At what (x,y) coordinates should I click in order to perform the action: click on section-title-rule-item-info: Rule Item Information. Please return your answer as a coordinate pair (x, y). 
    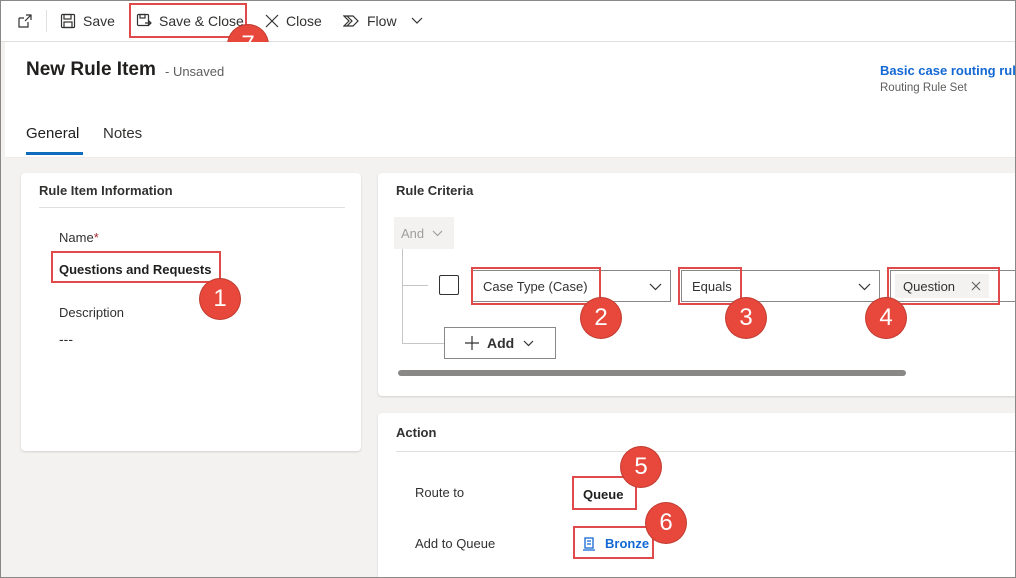
    Looking at the image, I should click on (106, 190).